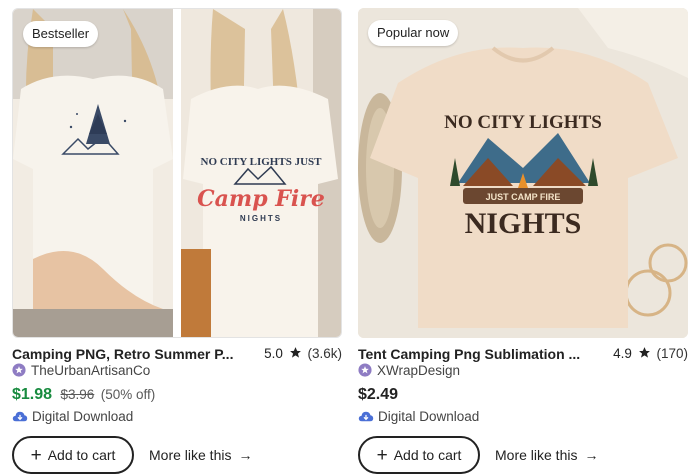  I want to click on rating: 4.9 (170), so click(650, 353).